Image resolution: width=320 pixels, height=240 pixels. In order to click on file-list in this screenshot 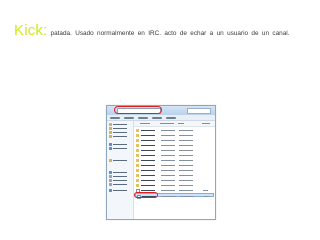, I will do `click(174, 170)`.